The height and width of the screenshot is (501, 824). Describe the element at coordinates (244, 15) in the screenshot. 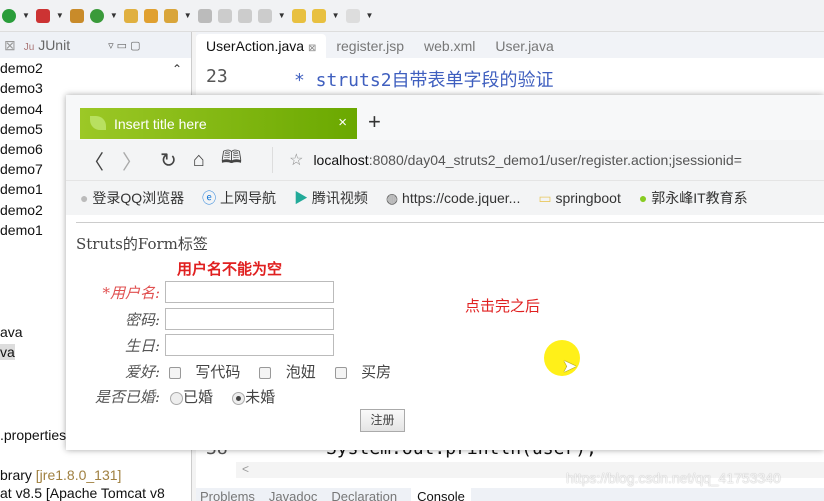

I see `annotation-icon` at that location.